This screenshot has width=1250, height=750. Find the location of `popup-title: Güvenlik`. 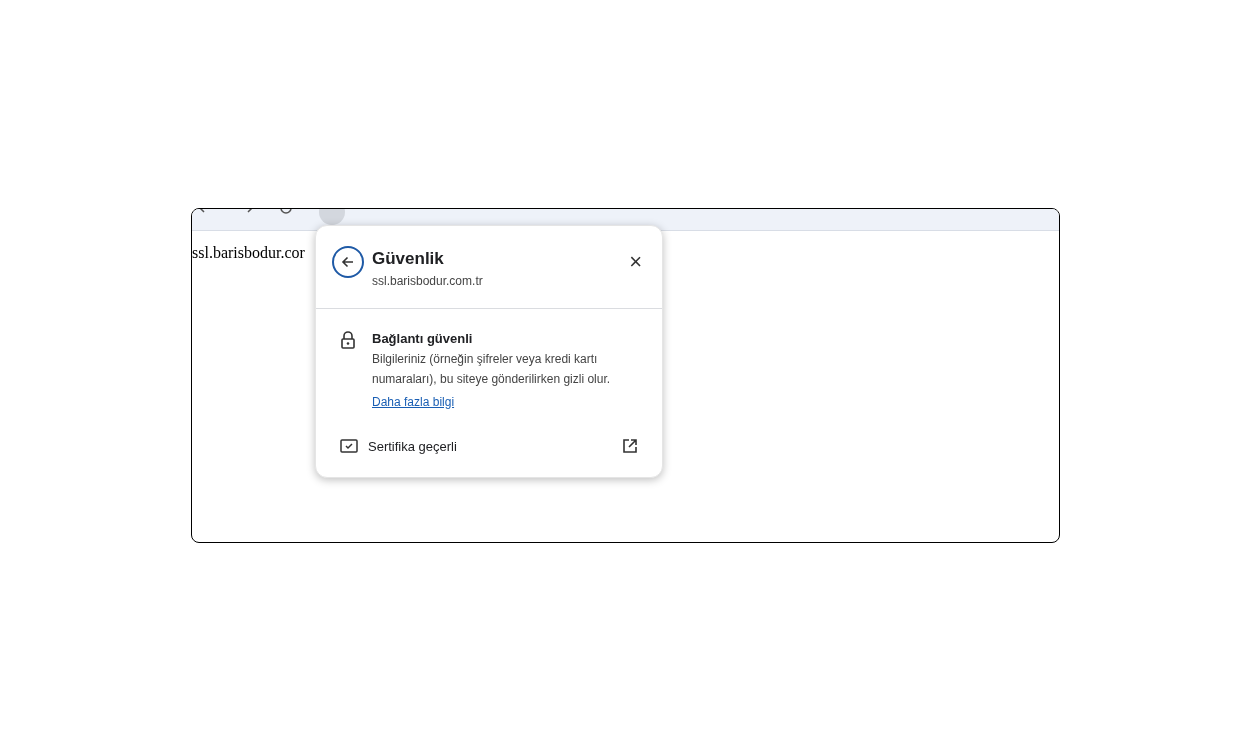

popup-title: Güvenlik is located at coordinates (408, 259).